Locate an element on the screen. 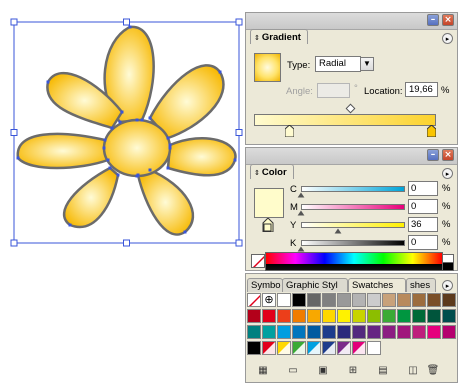  registration-swatch: ⊕ is located at coordinates (269, 300).